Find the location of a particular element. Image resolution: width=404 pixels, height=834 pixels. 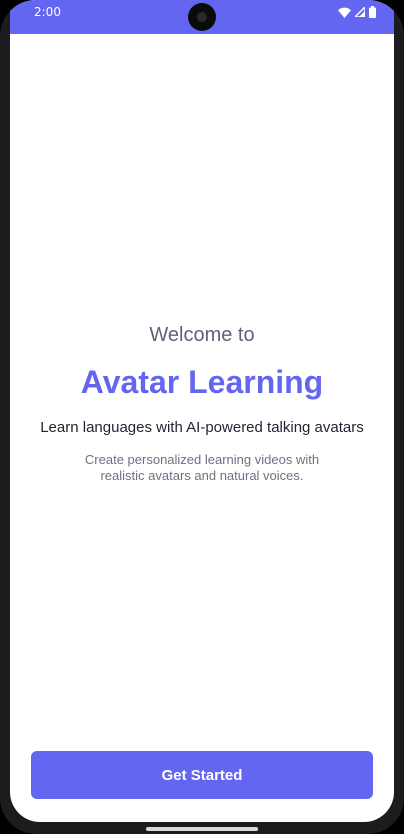

home-indicator is located at coordinates (202, 829).